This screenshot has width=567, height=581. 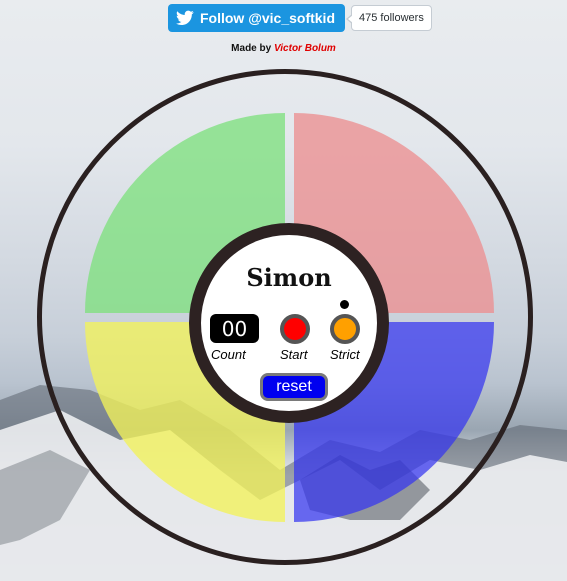 What do you see at coordinates (289, 277) in the screenshot?
I see `game-title: Simon` at bounding box center [289, 277].